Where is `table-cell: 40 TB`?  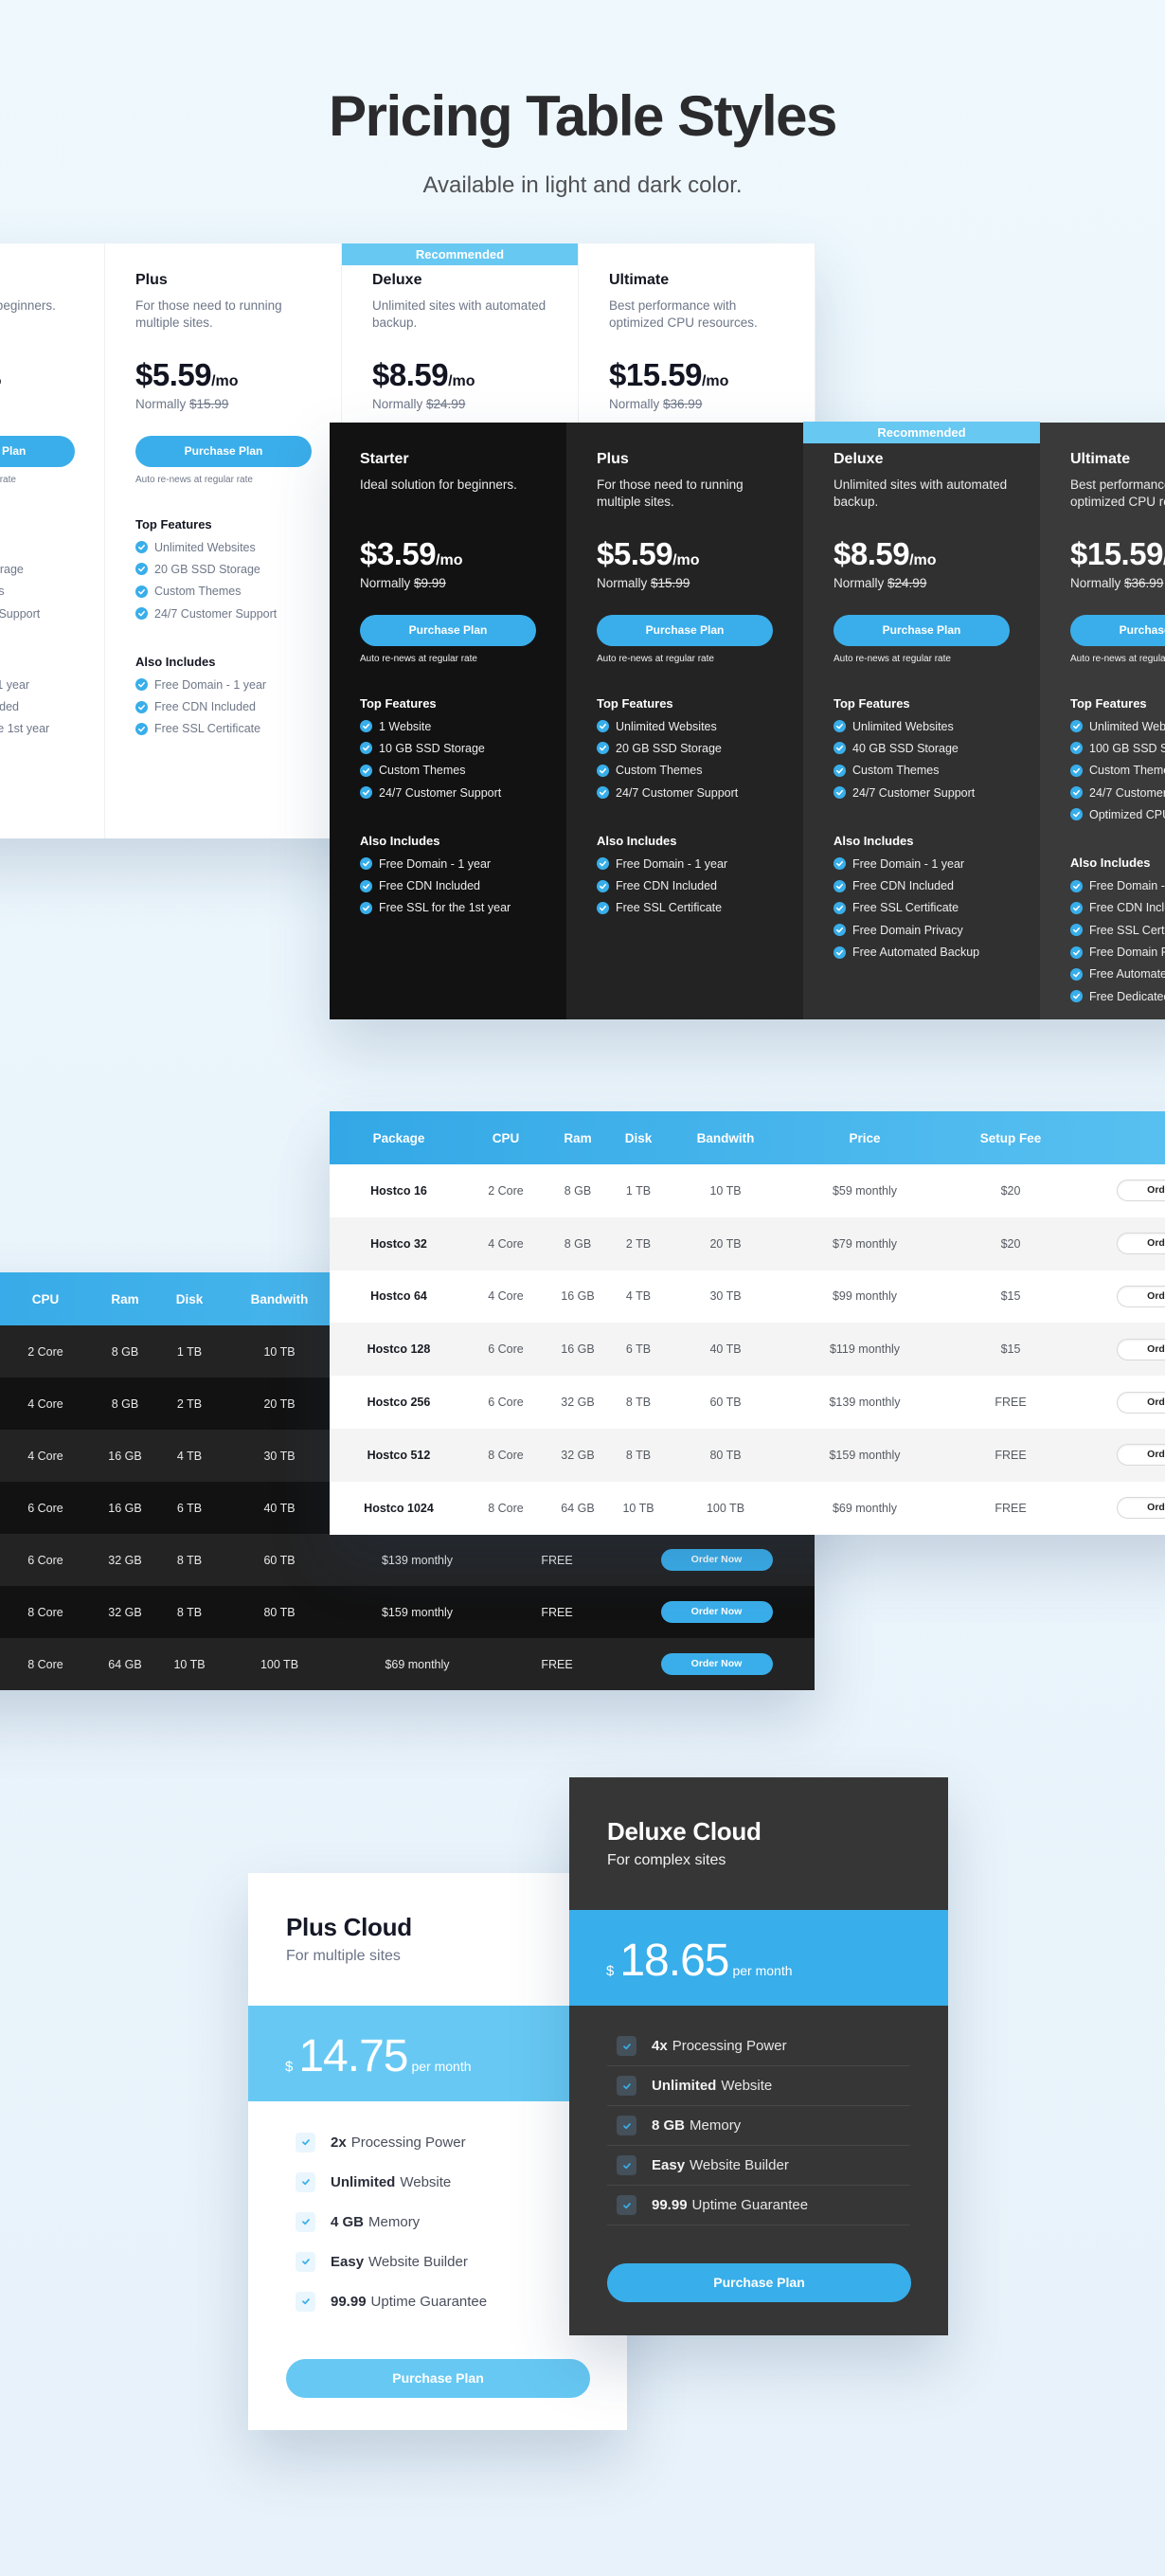
table-cell: 40 TB is located at coordinates (725, 1349).